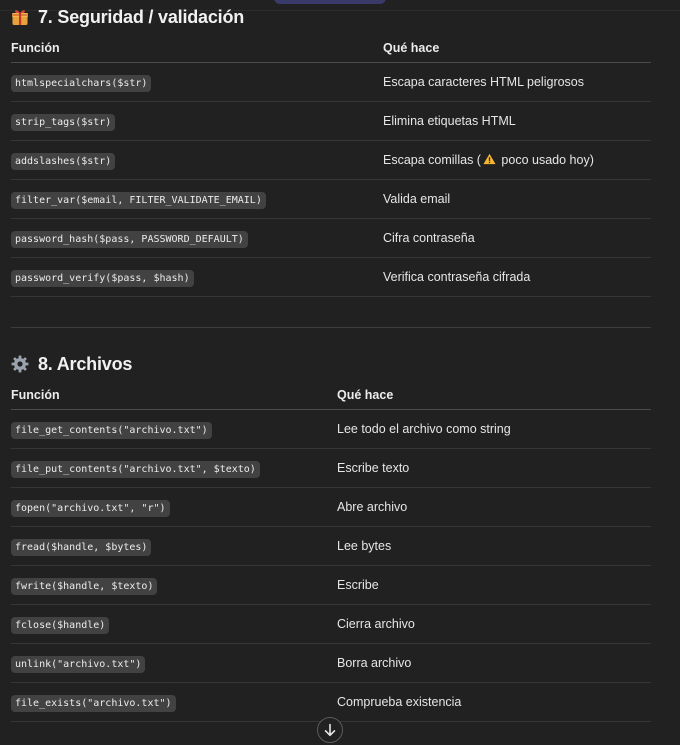  I want to click on table-row: fclose($handle) Cierra archivo, so click(331, 624).